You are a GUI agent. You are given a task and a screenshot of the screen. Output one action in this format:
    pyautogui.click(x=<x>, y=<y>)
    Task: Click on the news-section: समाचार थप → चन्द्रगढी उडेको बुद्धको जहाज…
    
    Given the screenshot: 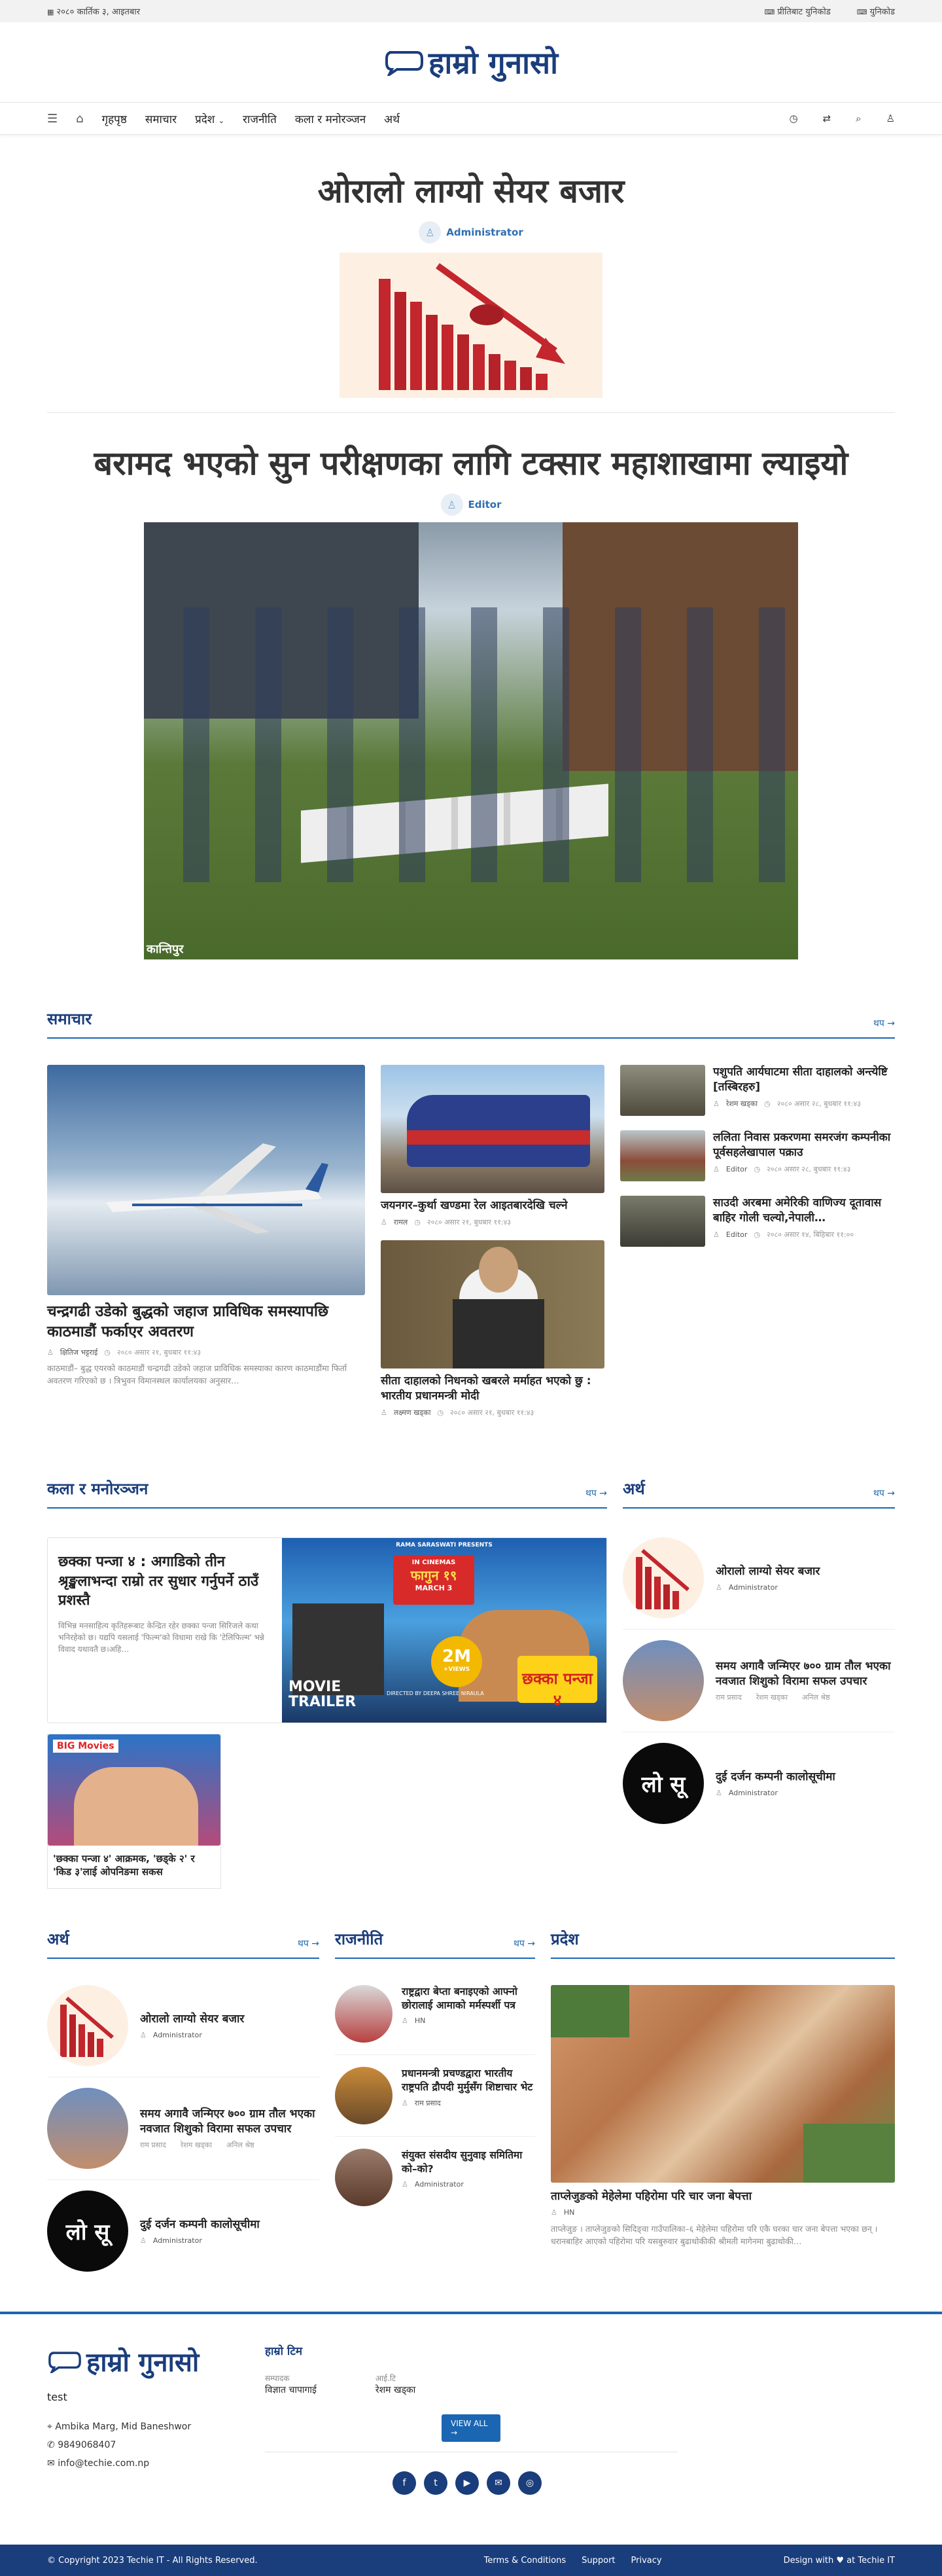 What is the action you would take?
    pyautogui.click(x=471, y=1213)
    